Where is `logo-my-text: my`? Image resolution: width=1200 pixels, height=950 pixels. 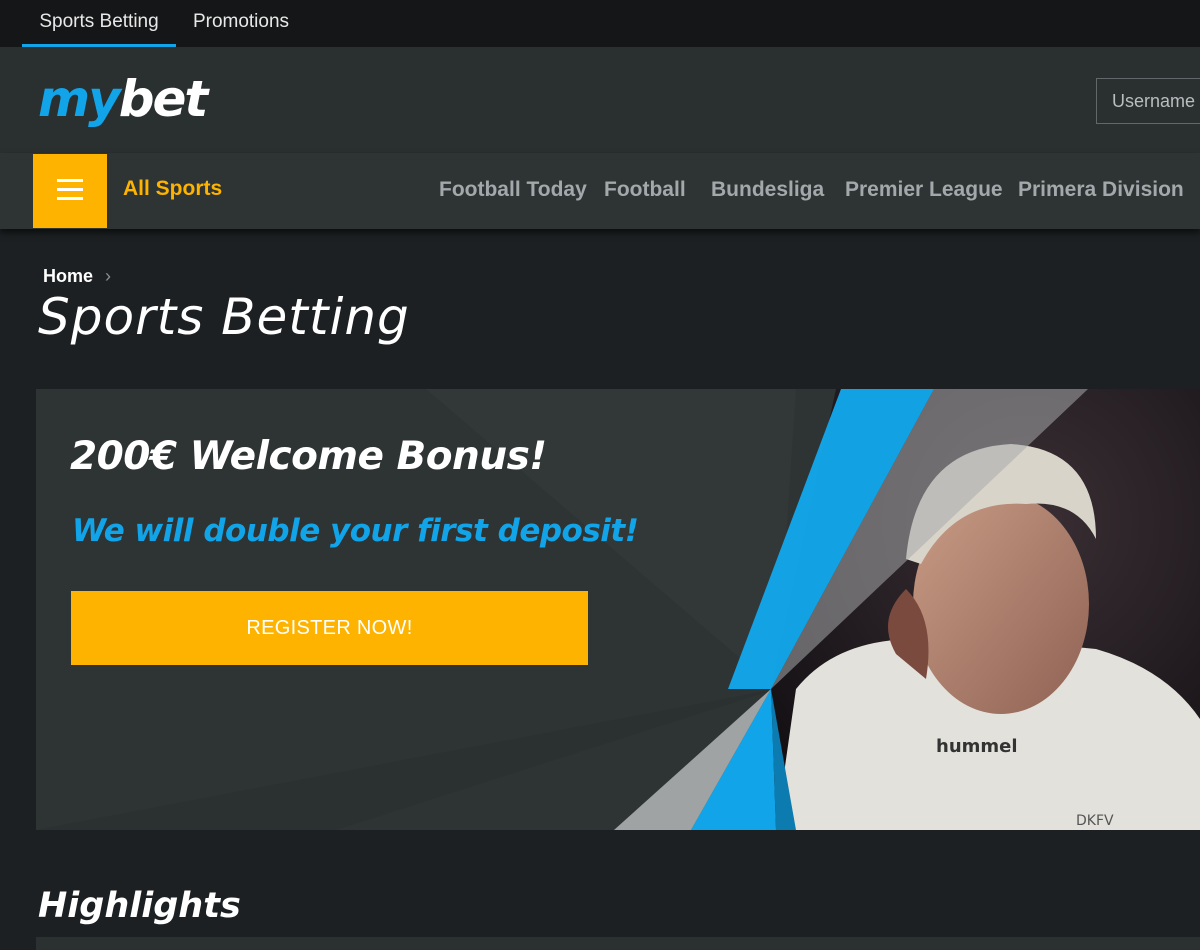
logo-my-text: my is located at coordinates (79, 99).